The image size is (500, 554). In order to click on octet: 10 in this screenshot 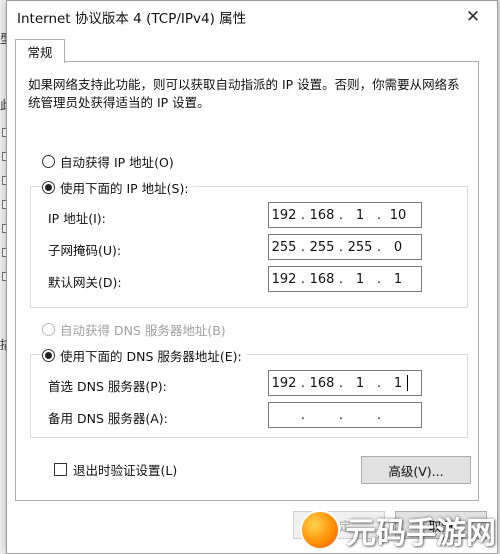, I will do `click(398, 215)`.